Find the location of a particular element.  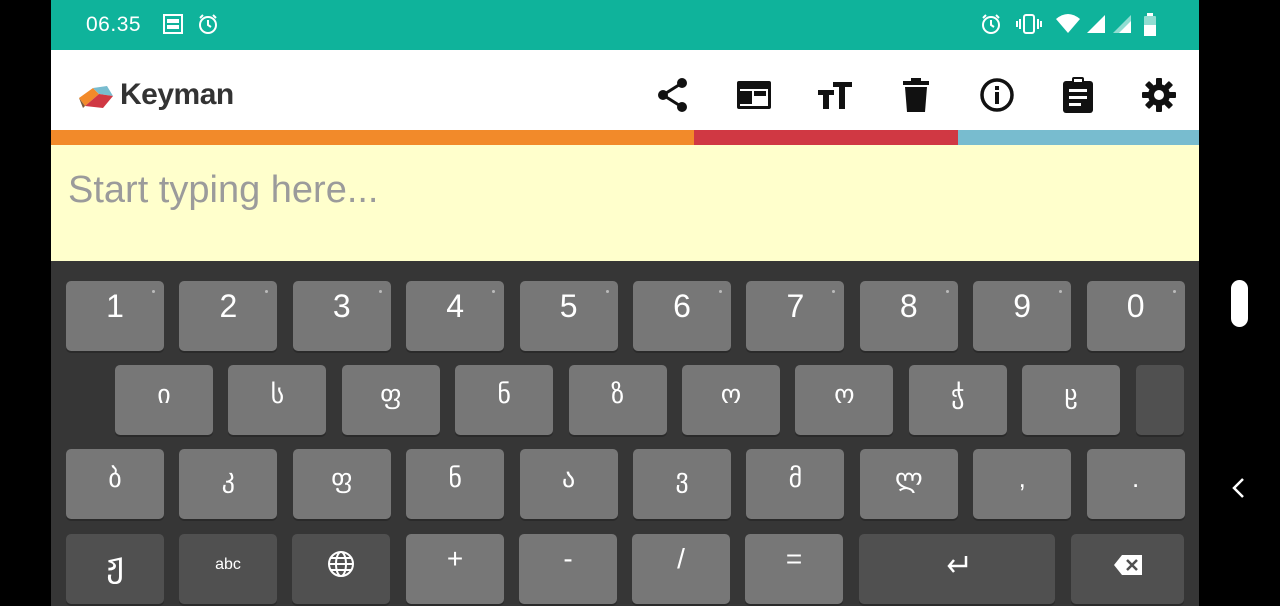

key-row2-6: ო is located at coordinates (731, 400).